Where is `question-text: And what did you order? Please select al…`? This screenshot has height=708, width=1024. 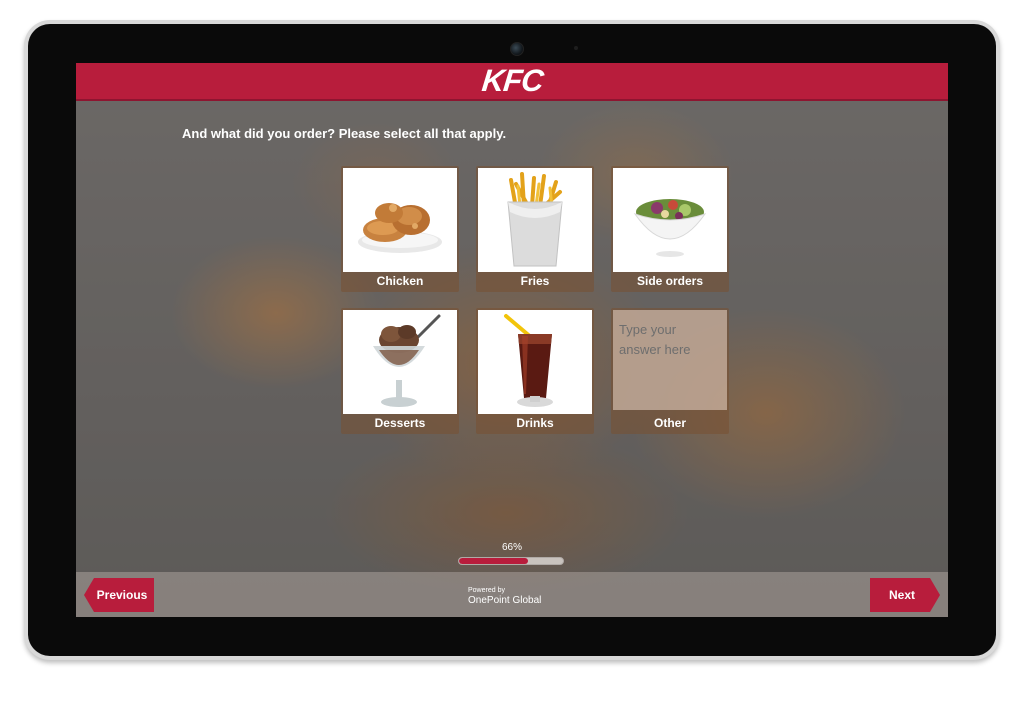
question-text: And what did you order? Please select al… is located at coordinates (344, 133).